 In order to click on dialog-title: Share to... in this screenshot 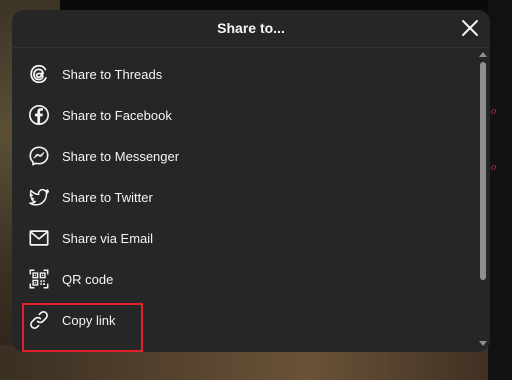, I will do `click(251, 28)`.